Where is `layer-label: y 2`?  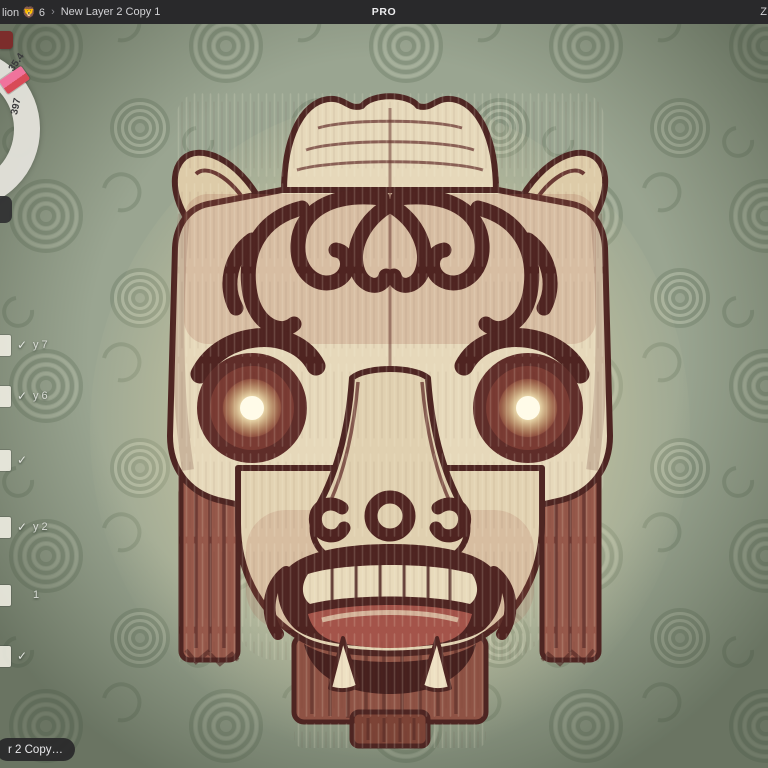 layer-label: y 2 is located at coordinates (40, 527).